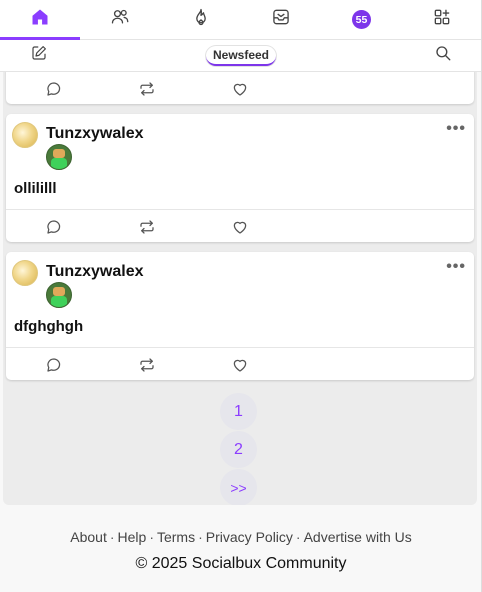 The height and width of the screenshot is (592, 482). What do you see at coordinates (238, 449) in the screenshot?
I see `page-2-button: 2` at bounding box center [238, 449].